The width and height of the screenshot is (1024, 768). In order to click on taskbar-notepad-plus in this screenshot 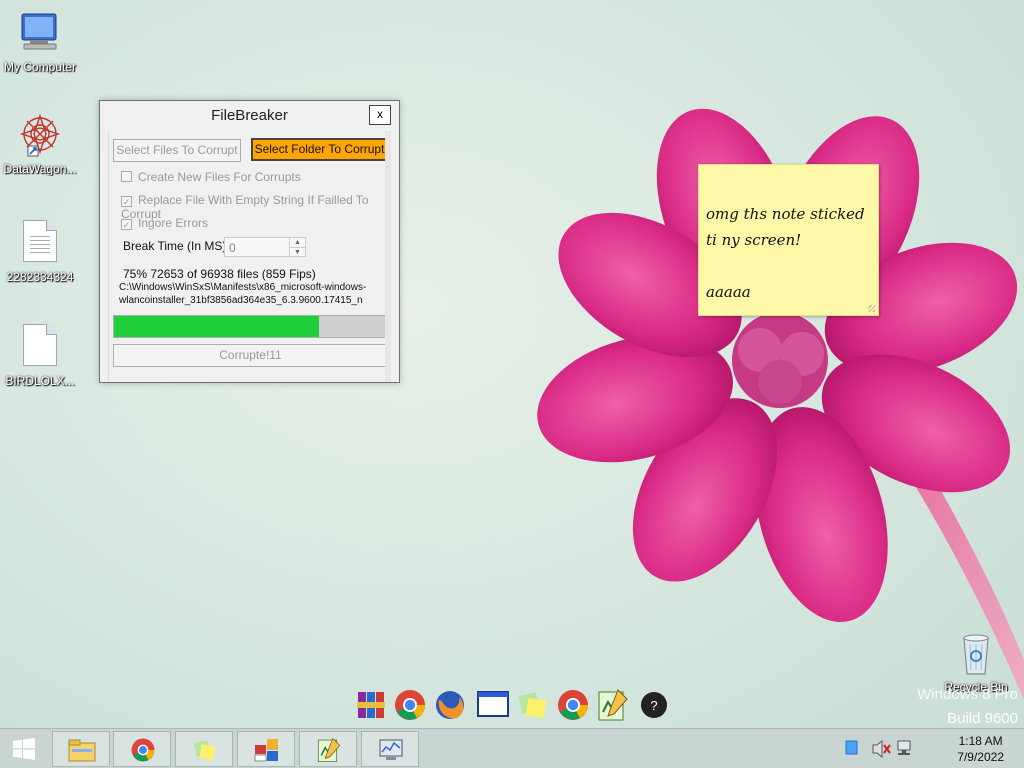, I will do `click(328, 749)`.